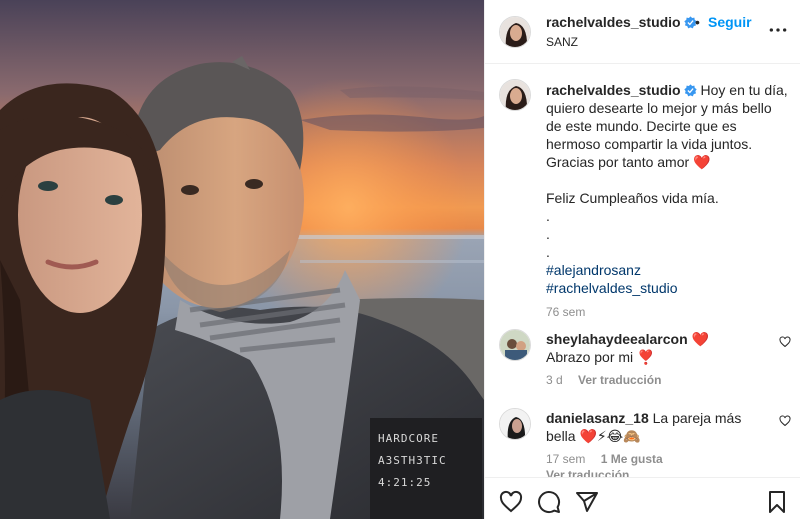  I want to click on patch-line-2: A3STH3TIC, so click(412, 460).